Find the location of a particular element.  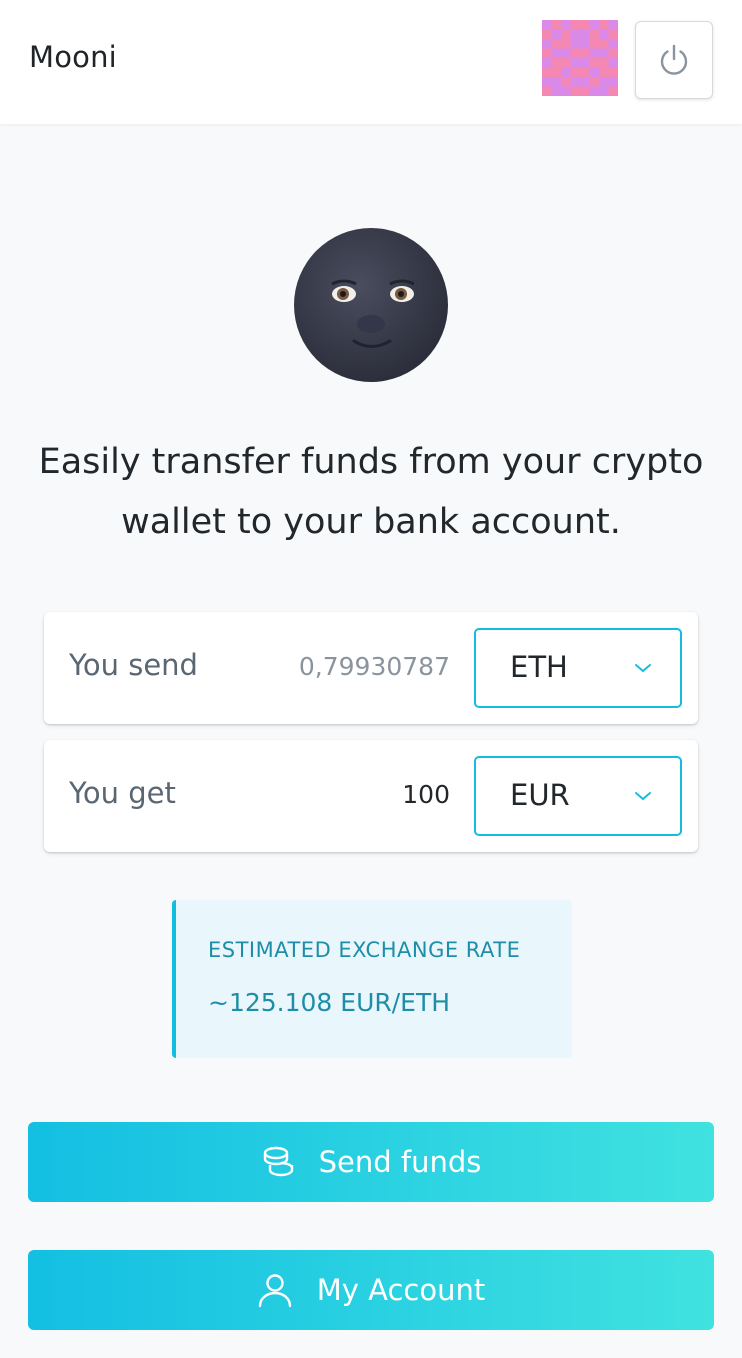

exchange-rate-value: ~125.108 EUR/ETH is located at coordinates (329, 1002).